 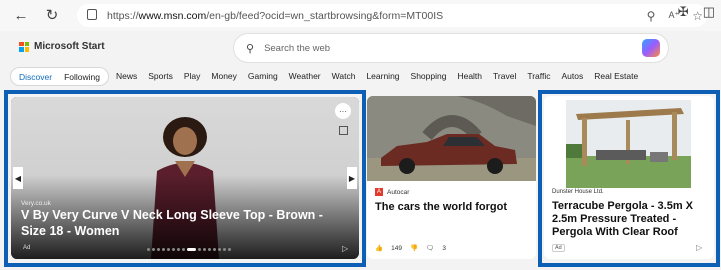 What do you see at coordinates (21, 49) in the screenshot?
I see `logo-square-blue` at bounding box center [21, 49].